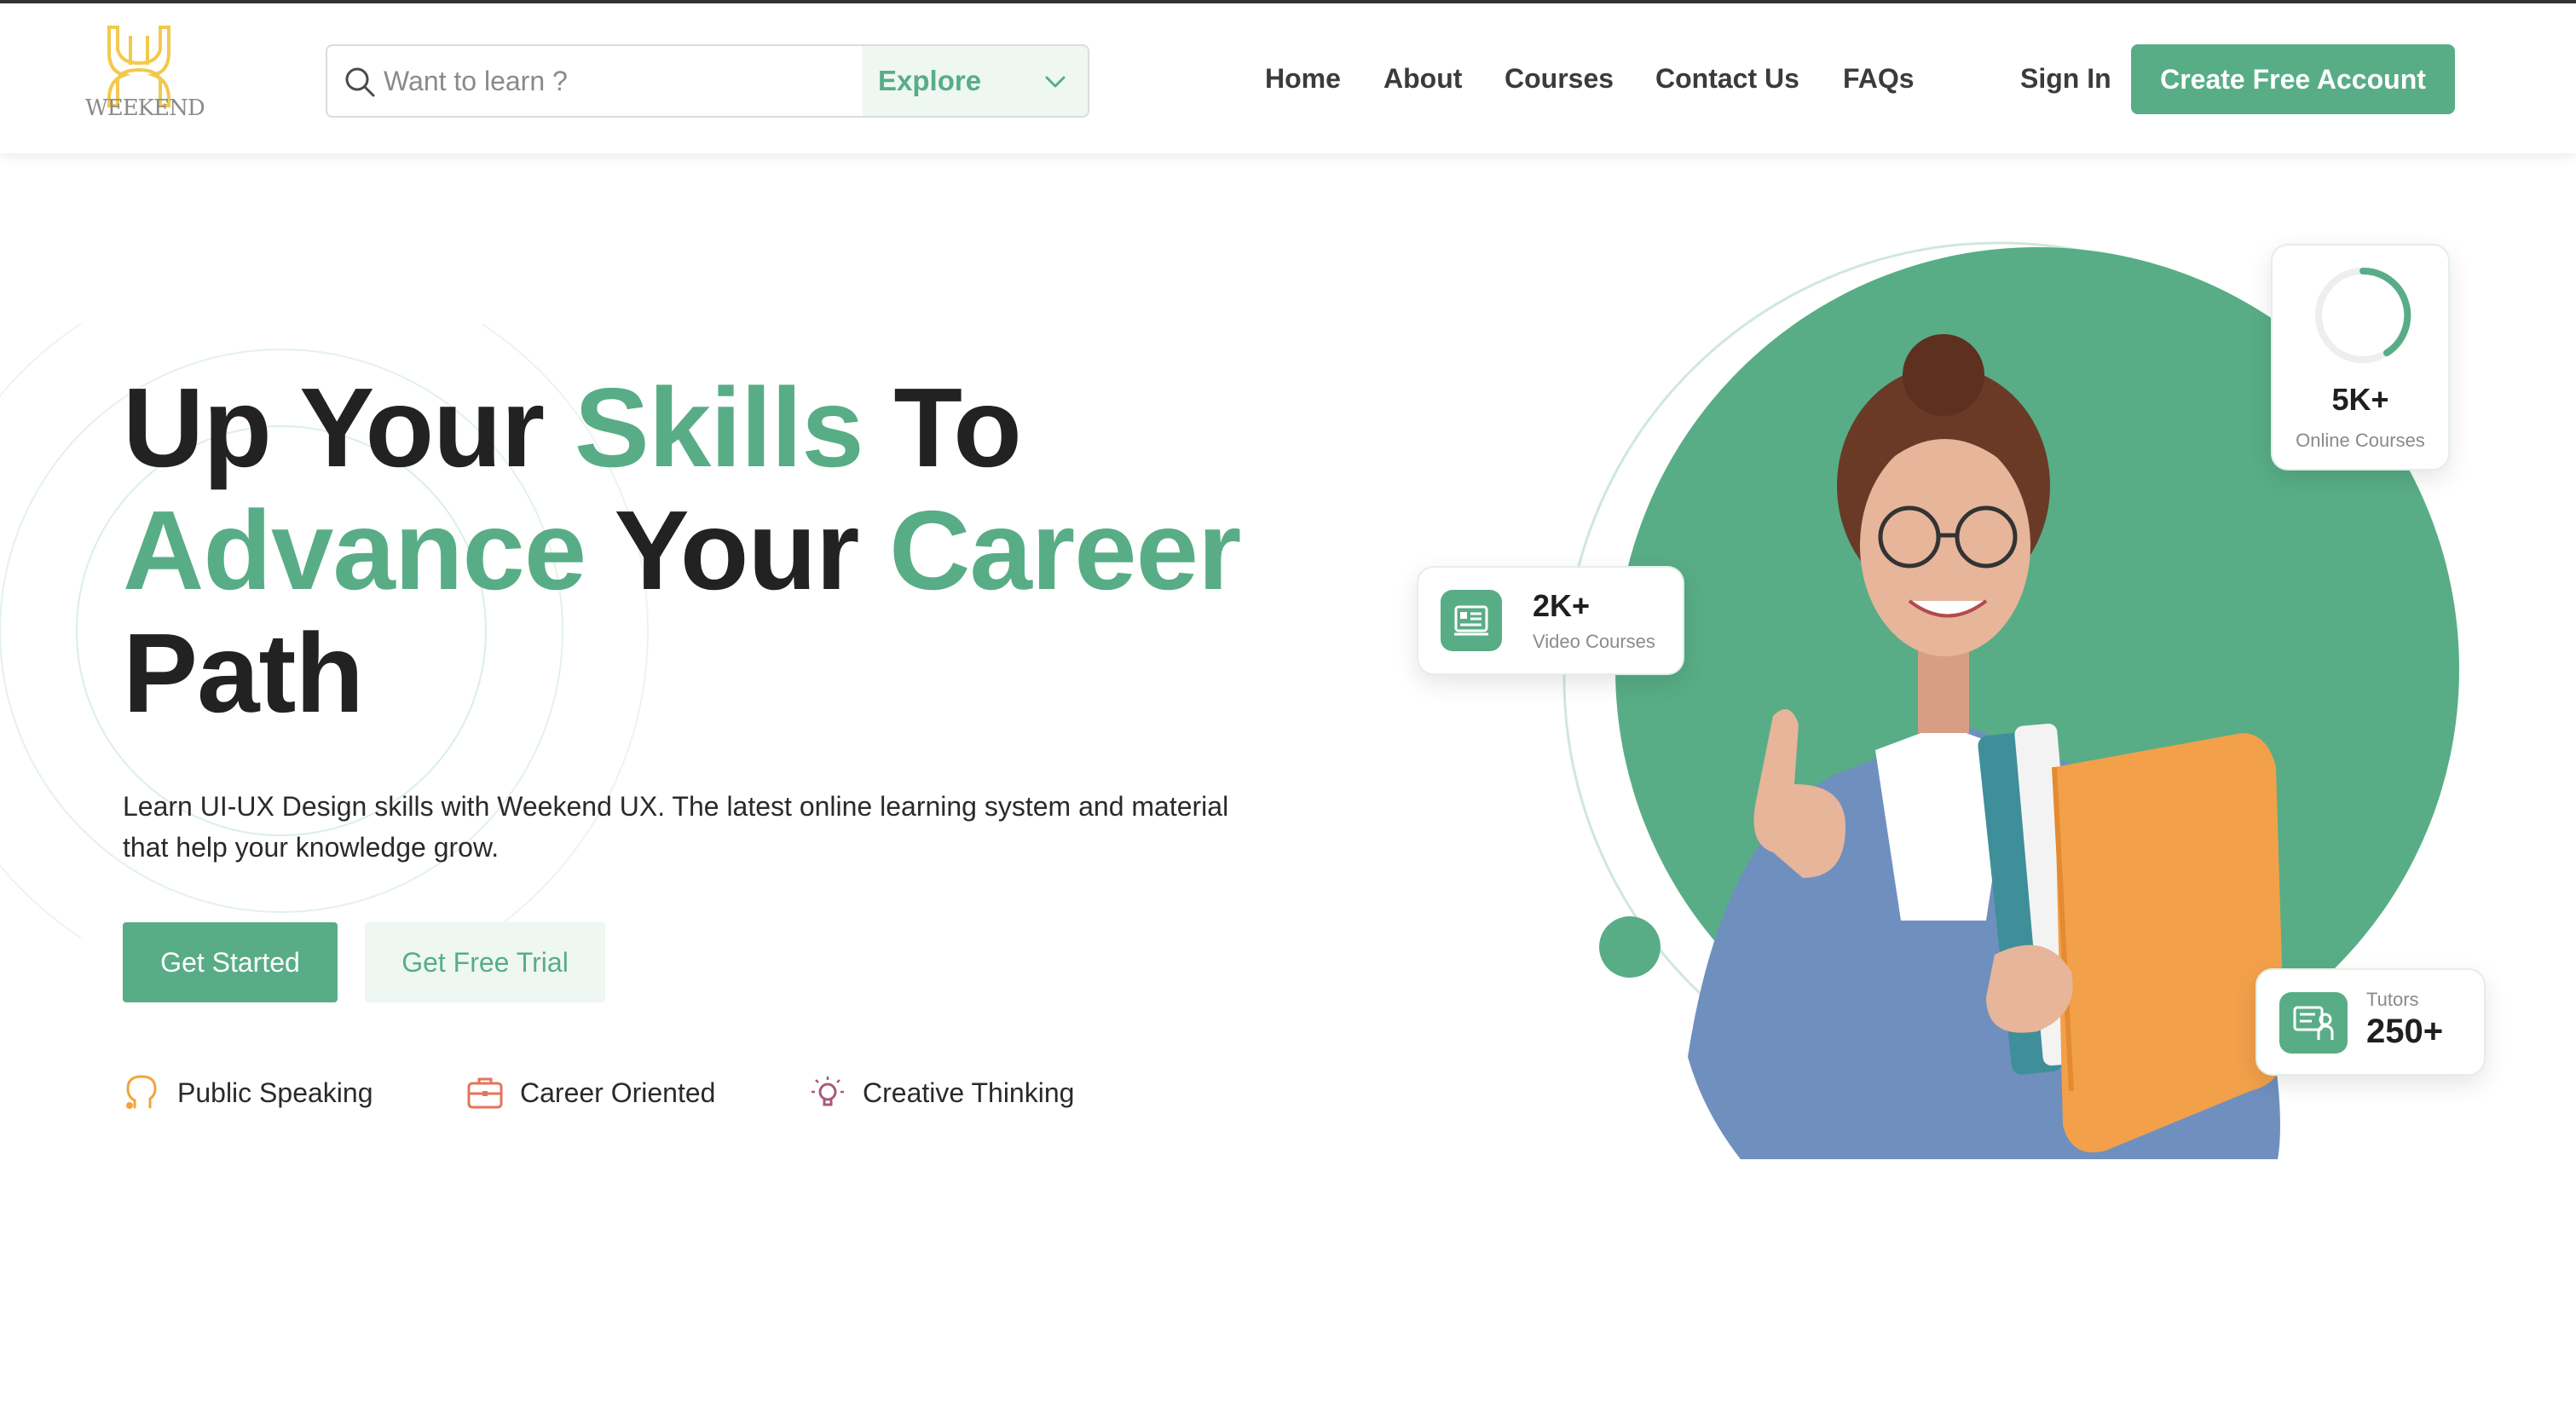 The height and width of the screenshot is (1403, 2576). I want to click on nav-contact-us: Contact Us, so click(1727, 79).